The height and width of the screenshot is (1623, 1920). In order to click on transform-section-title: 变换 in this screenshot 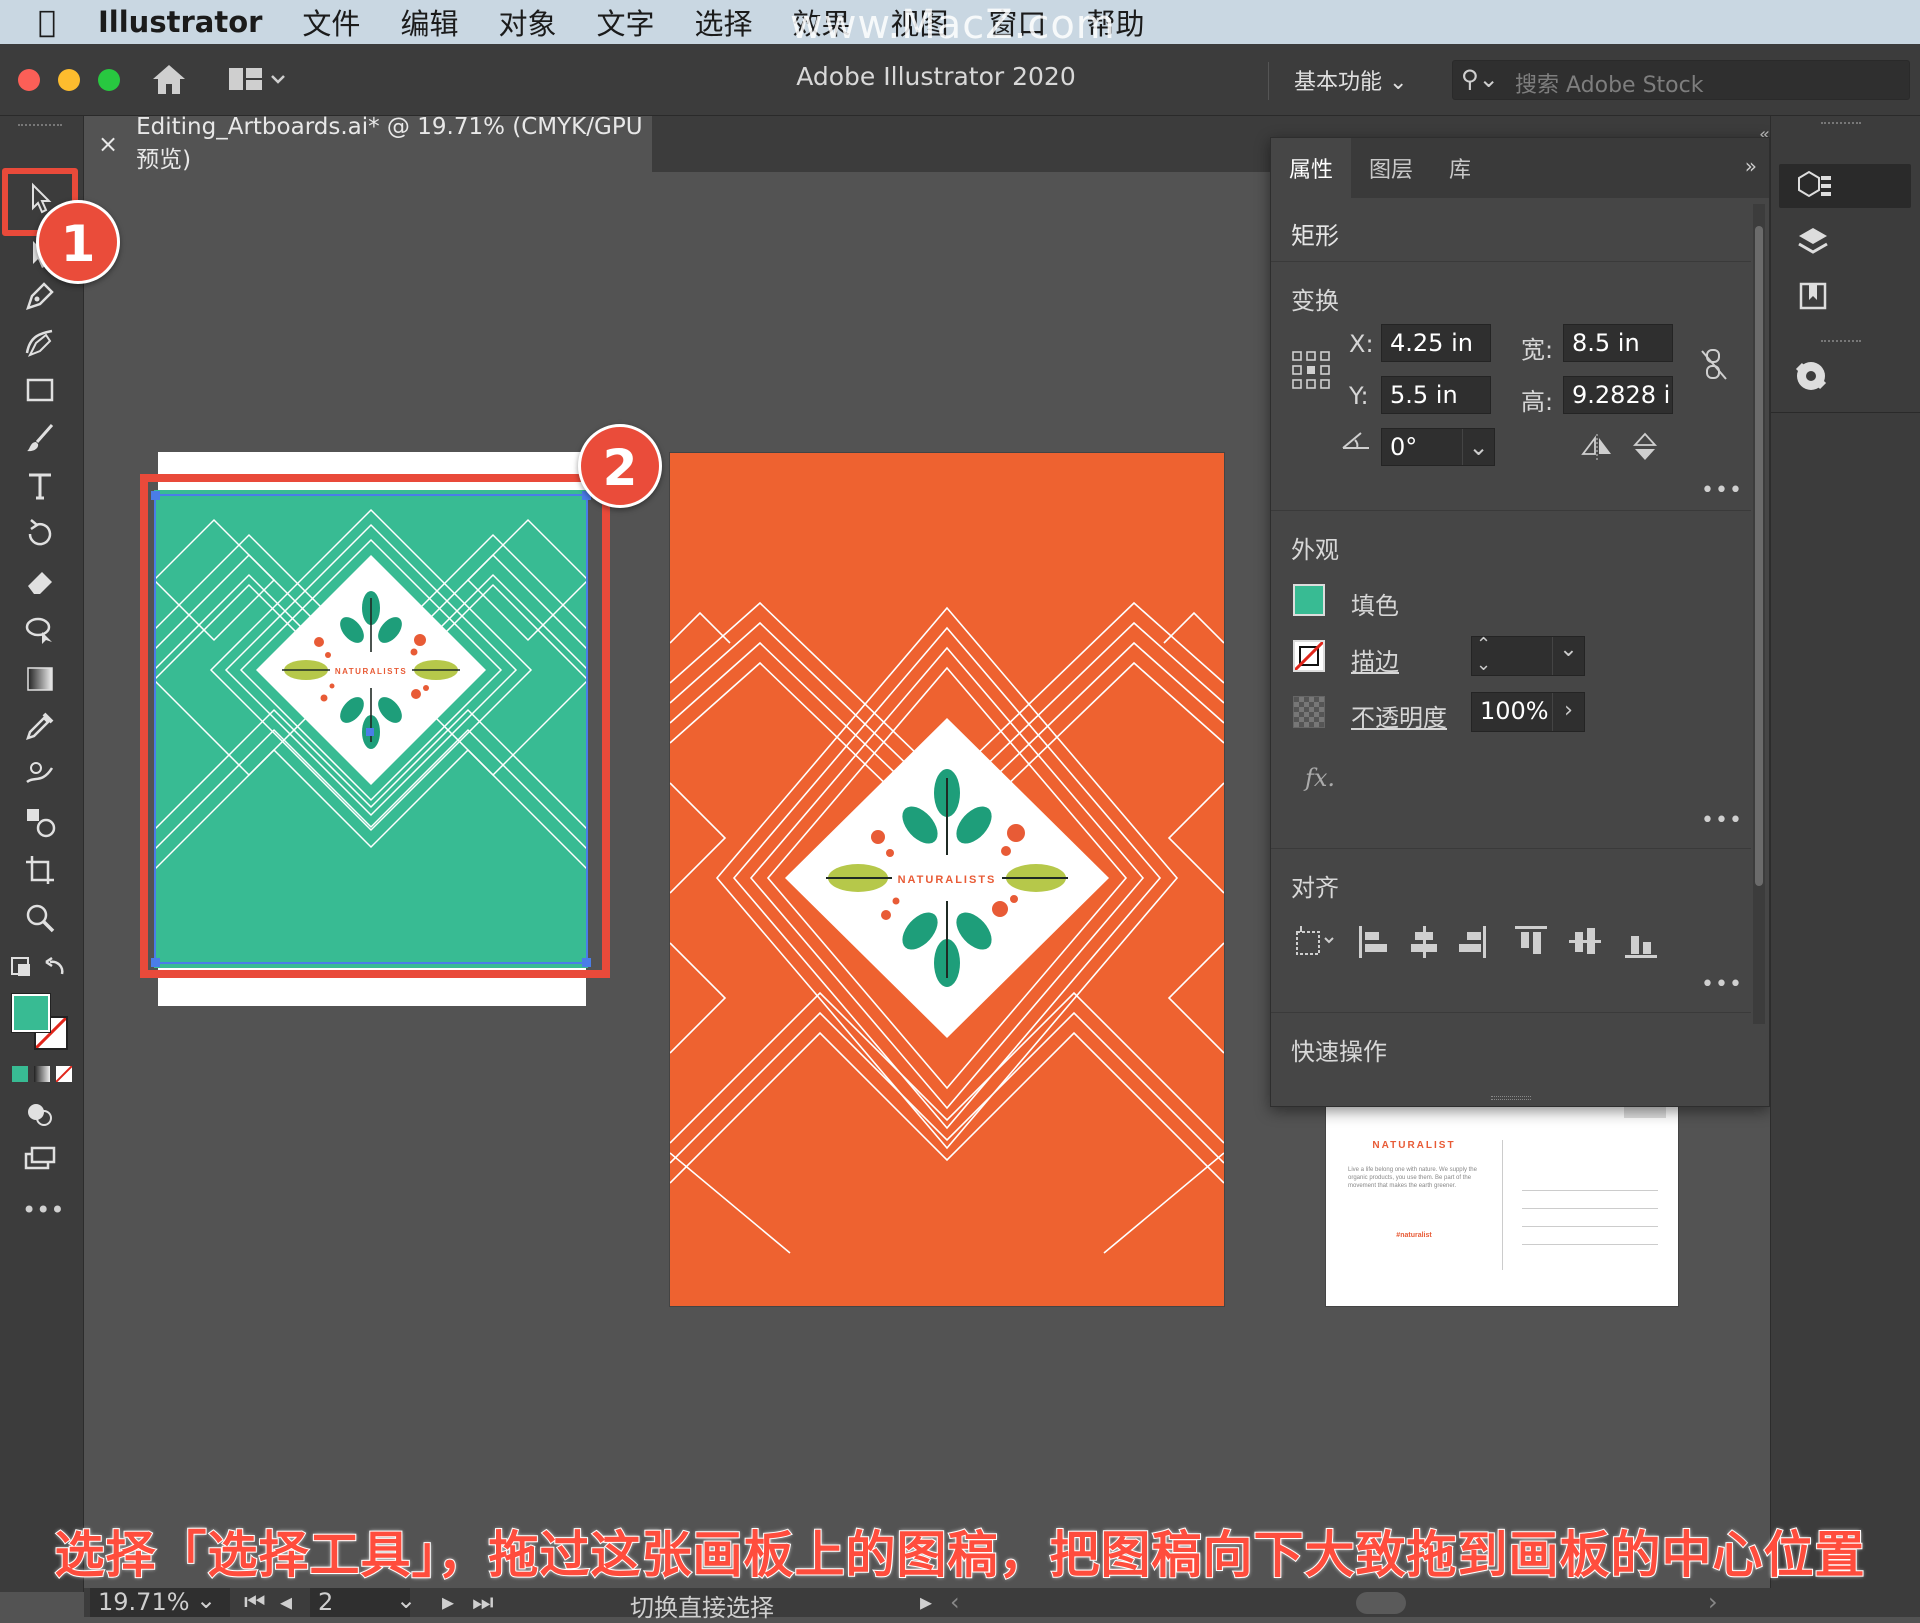, I will do `click(1315, 301)`.